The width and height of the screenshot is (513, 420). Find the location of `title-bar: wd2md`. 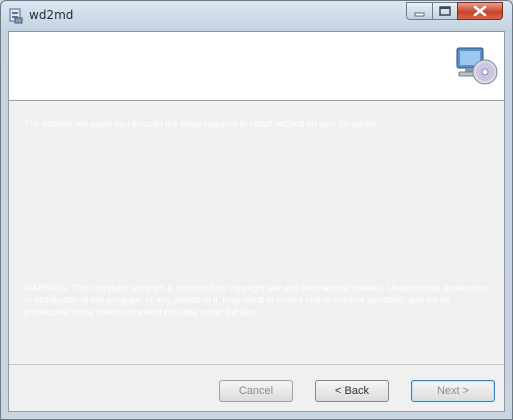

title-bar: wd2md is located at coordinates (256, 16).